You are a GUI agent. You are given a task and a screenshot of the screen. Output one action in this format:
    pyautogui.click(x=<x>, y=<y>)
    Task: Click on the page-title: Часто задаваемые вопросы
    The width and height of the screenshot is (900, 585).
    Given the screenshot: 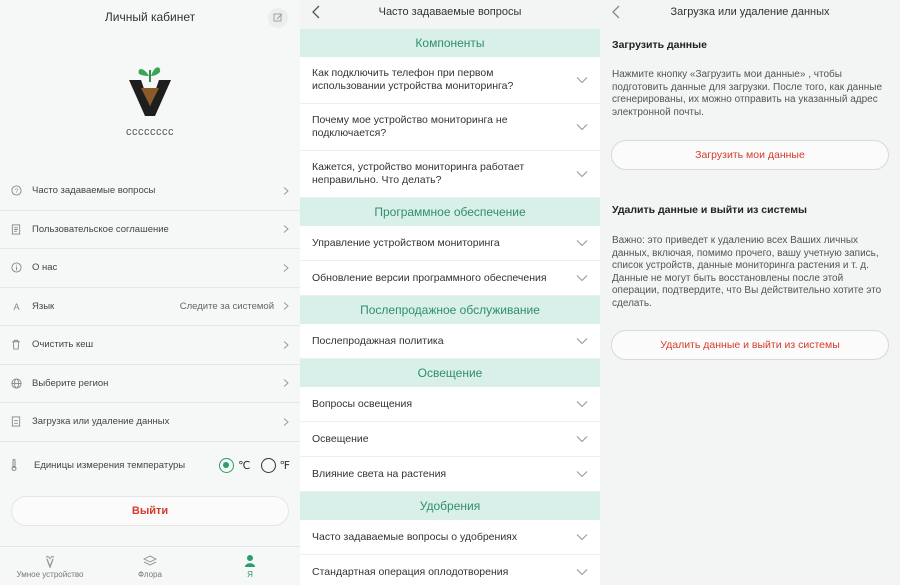 What is the action you would take?
    pyautogui.click(x=450, y=12)
    